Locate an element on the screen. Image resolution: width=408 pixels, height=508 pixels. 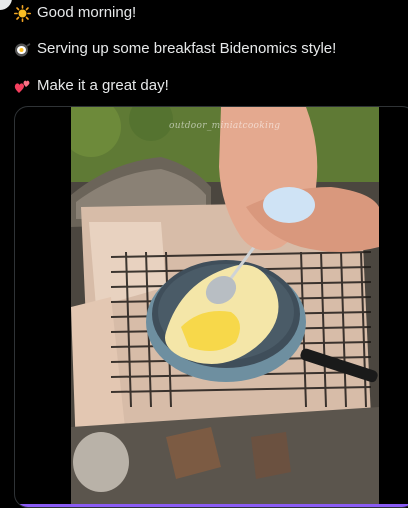
tweet-text-3: Make it a great day! is located at coordinates (103, 85).